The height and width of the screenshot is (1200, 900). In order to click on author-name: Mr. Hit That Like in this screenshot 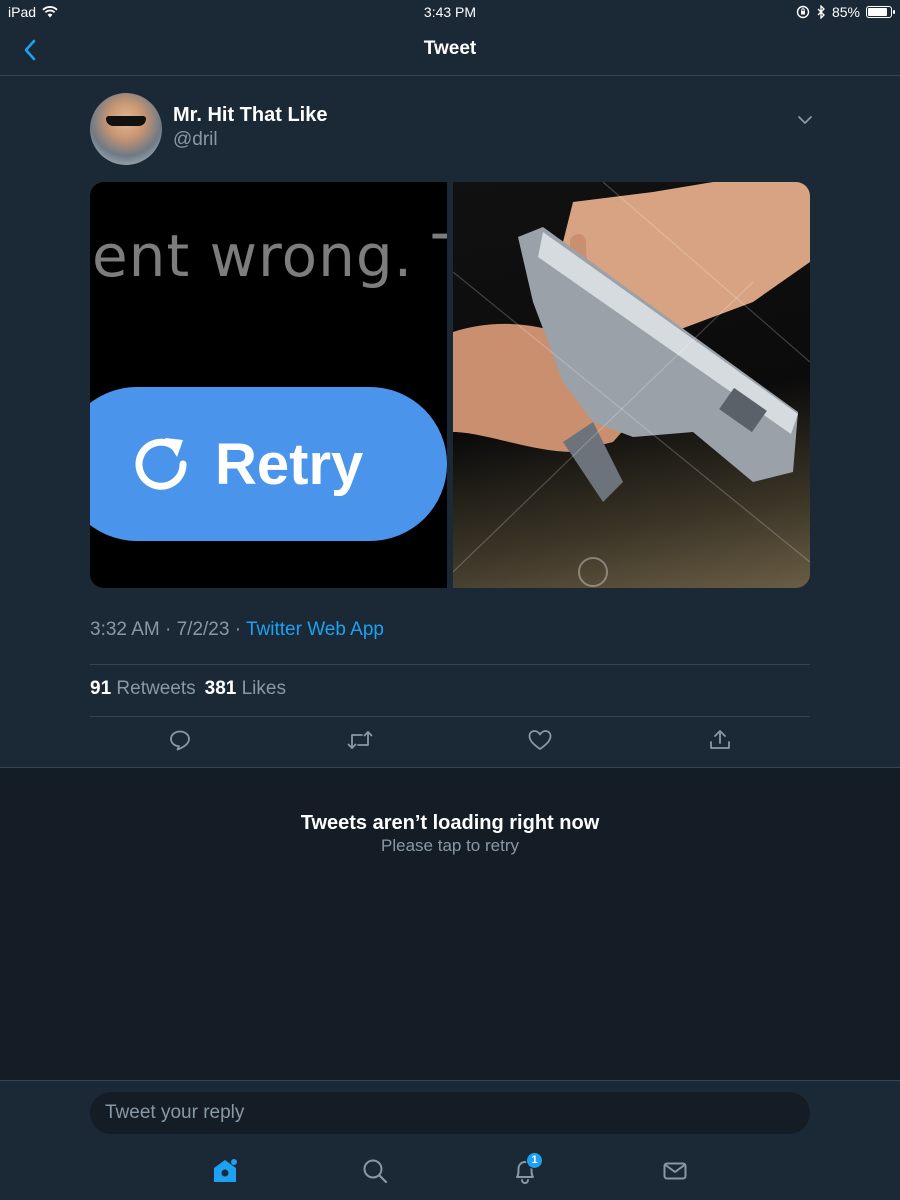, I will do `click(250, 115)`.